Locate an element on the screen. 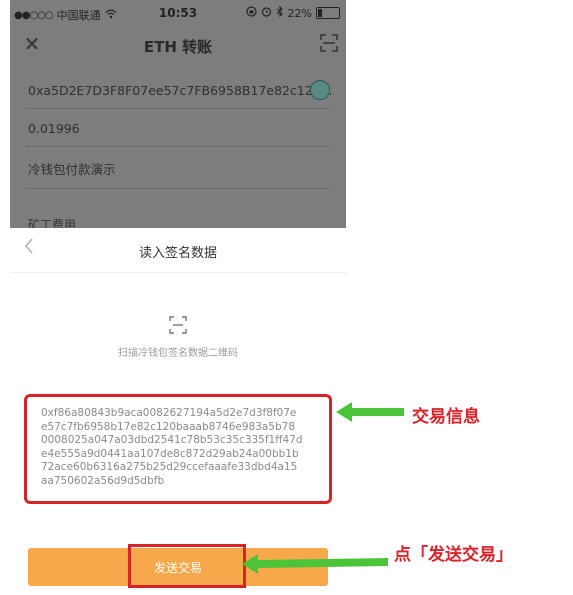  alarm-icon is located at coordinates (266, 13).